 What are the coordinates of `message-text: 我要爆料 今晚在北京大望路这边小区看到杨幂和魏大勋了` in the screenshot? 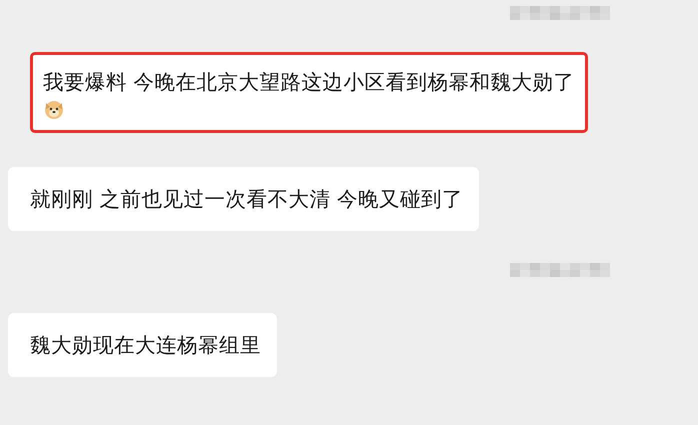 It's located at (309, 82).